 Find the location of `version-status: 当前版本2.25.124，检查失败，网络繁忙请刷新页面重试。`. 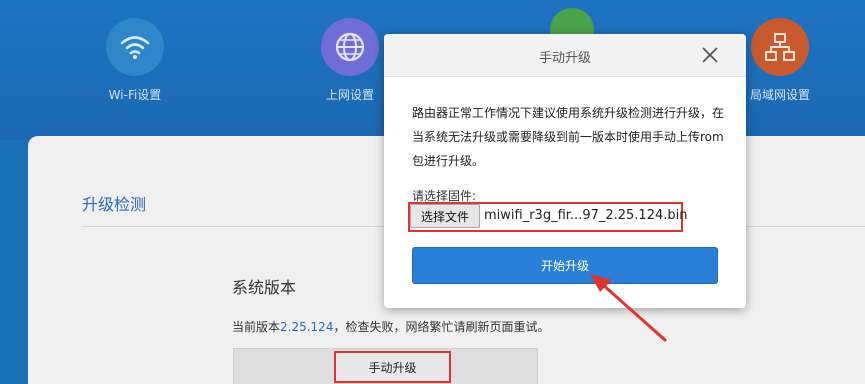

version-status: 当前版本2.25.124，检查失败，网络繁忙请刷新页面重试。 is located at coordinates (390, 326).